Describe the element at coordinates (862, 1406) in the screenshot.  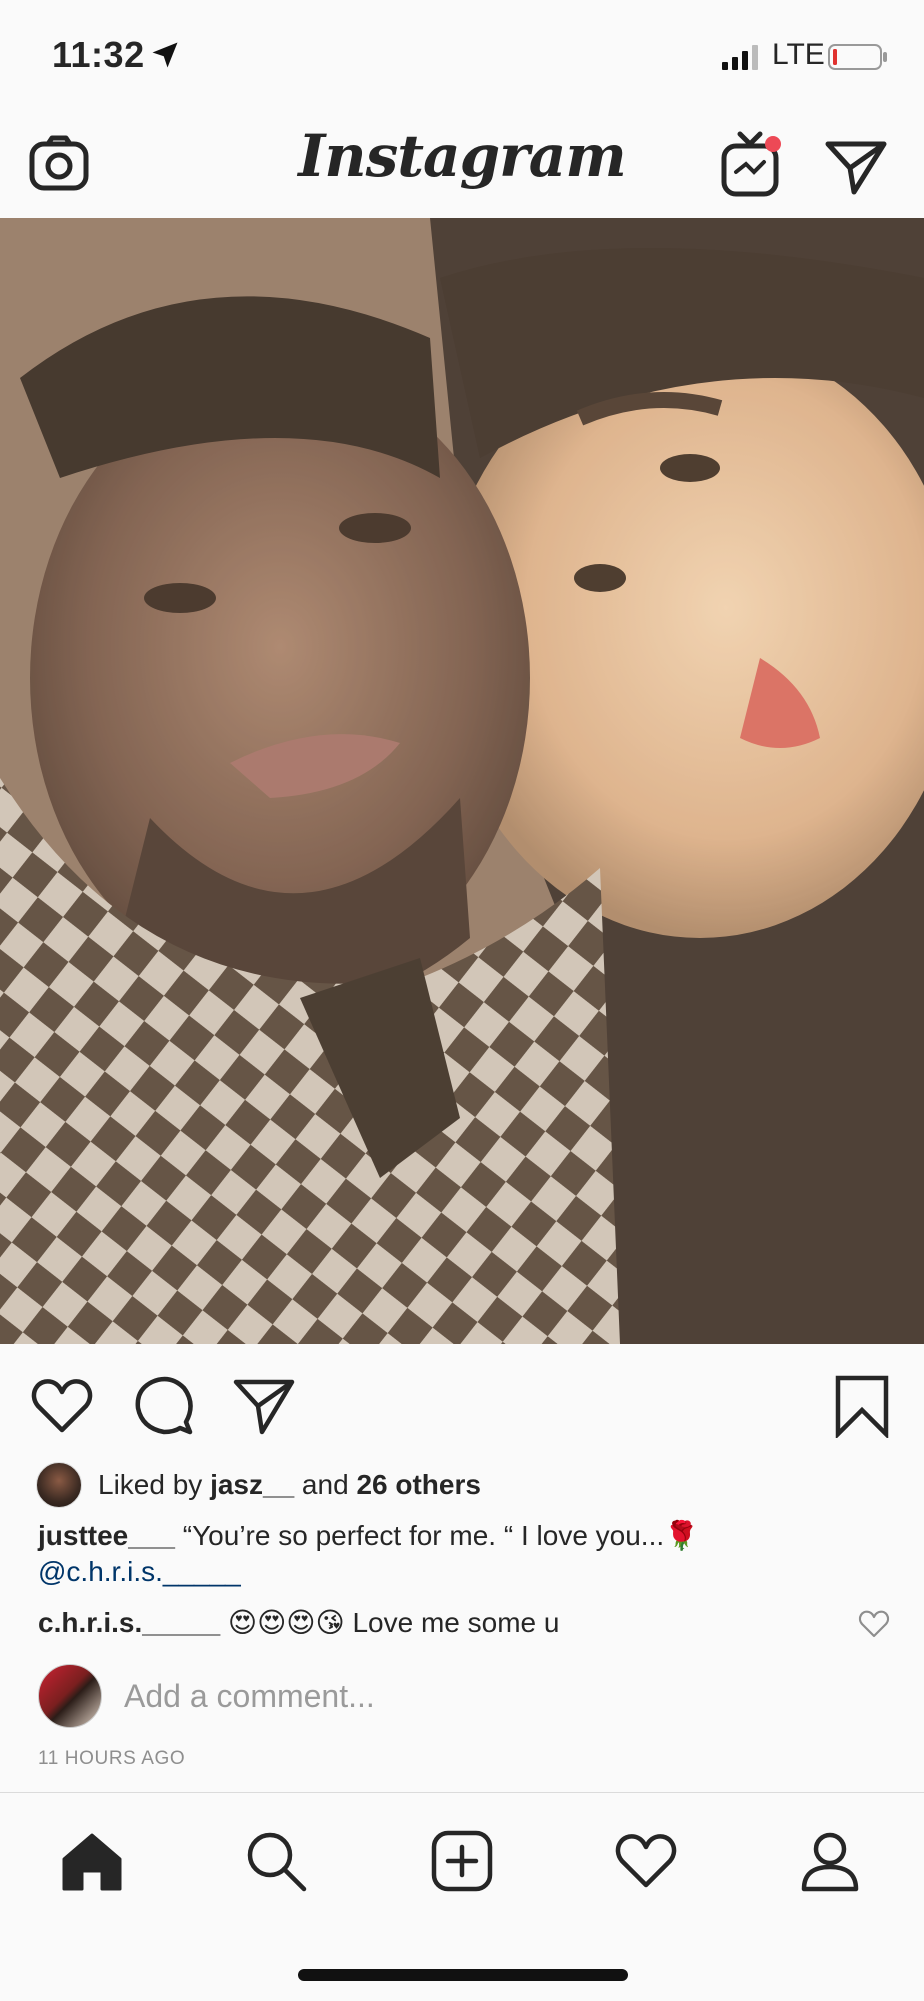
I see `bookmark-icon` at that location.